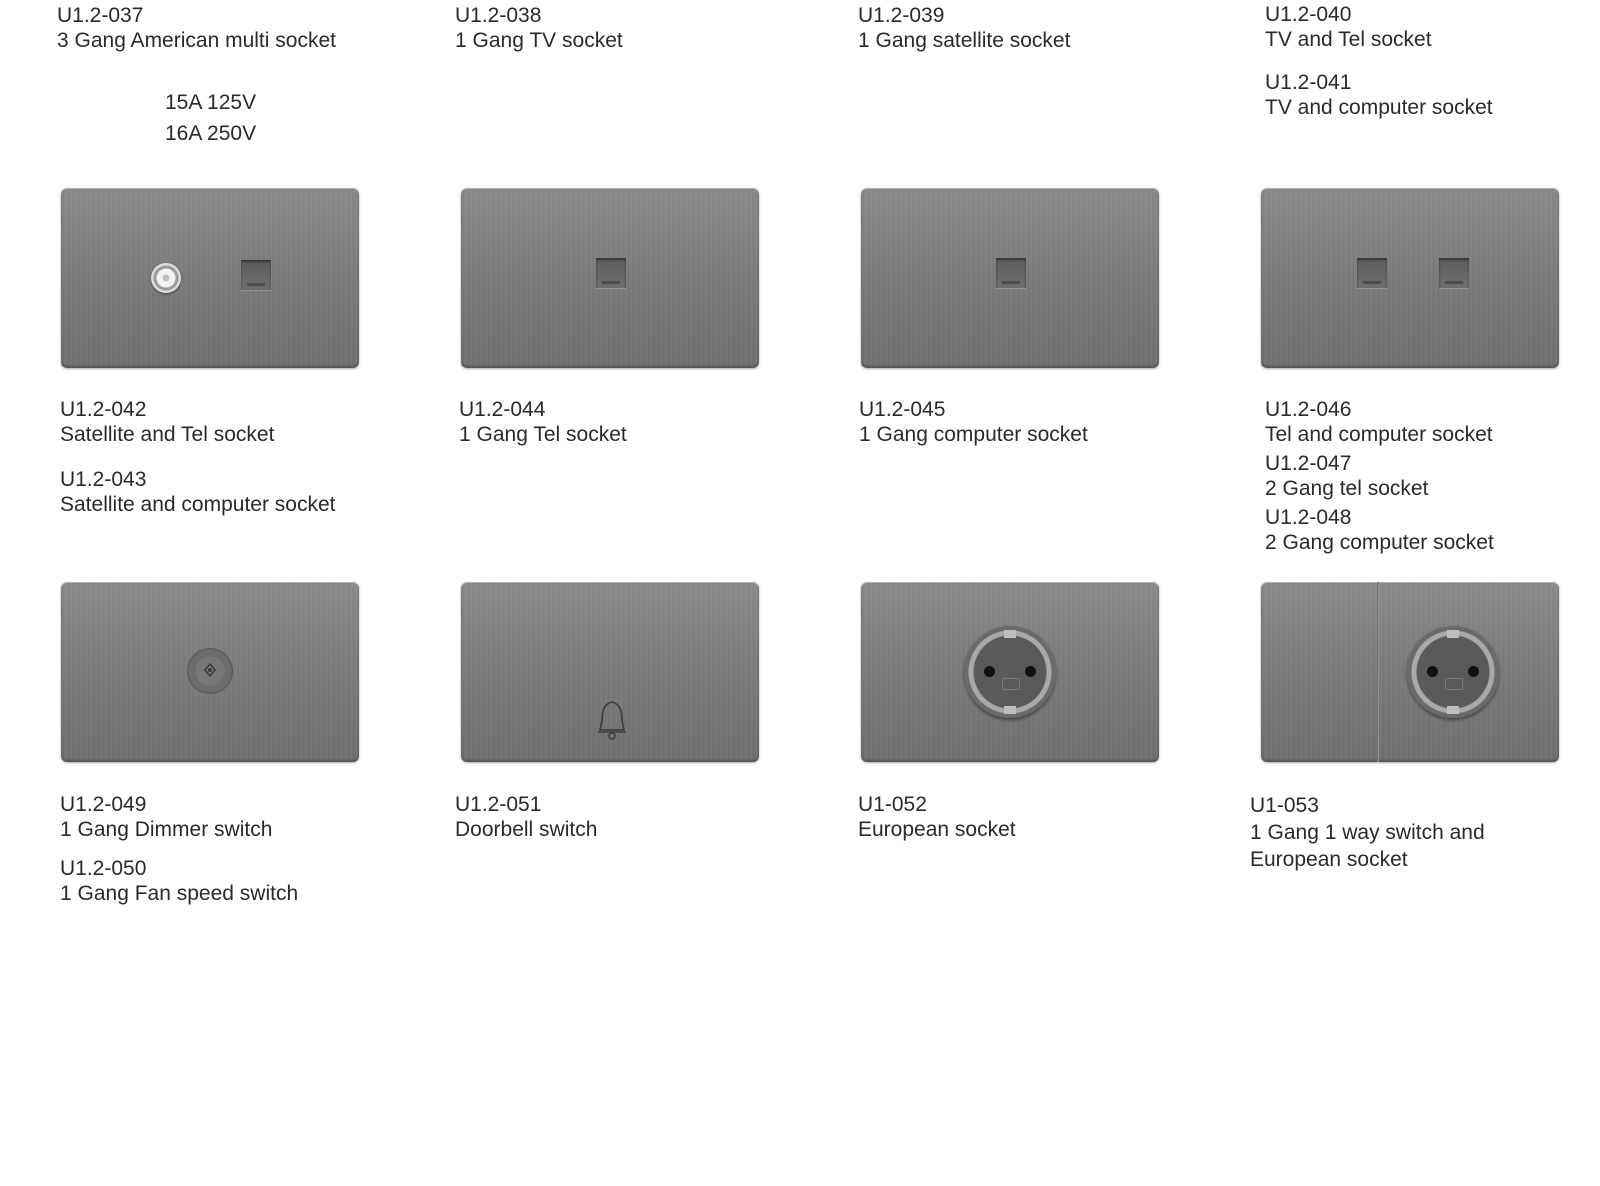  I want to click on caption-u1-2-039: U1.2-039 1 Gang satellite socket, so click(964, 28).